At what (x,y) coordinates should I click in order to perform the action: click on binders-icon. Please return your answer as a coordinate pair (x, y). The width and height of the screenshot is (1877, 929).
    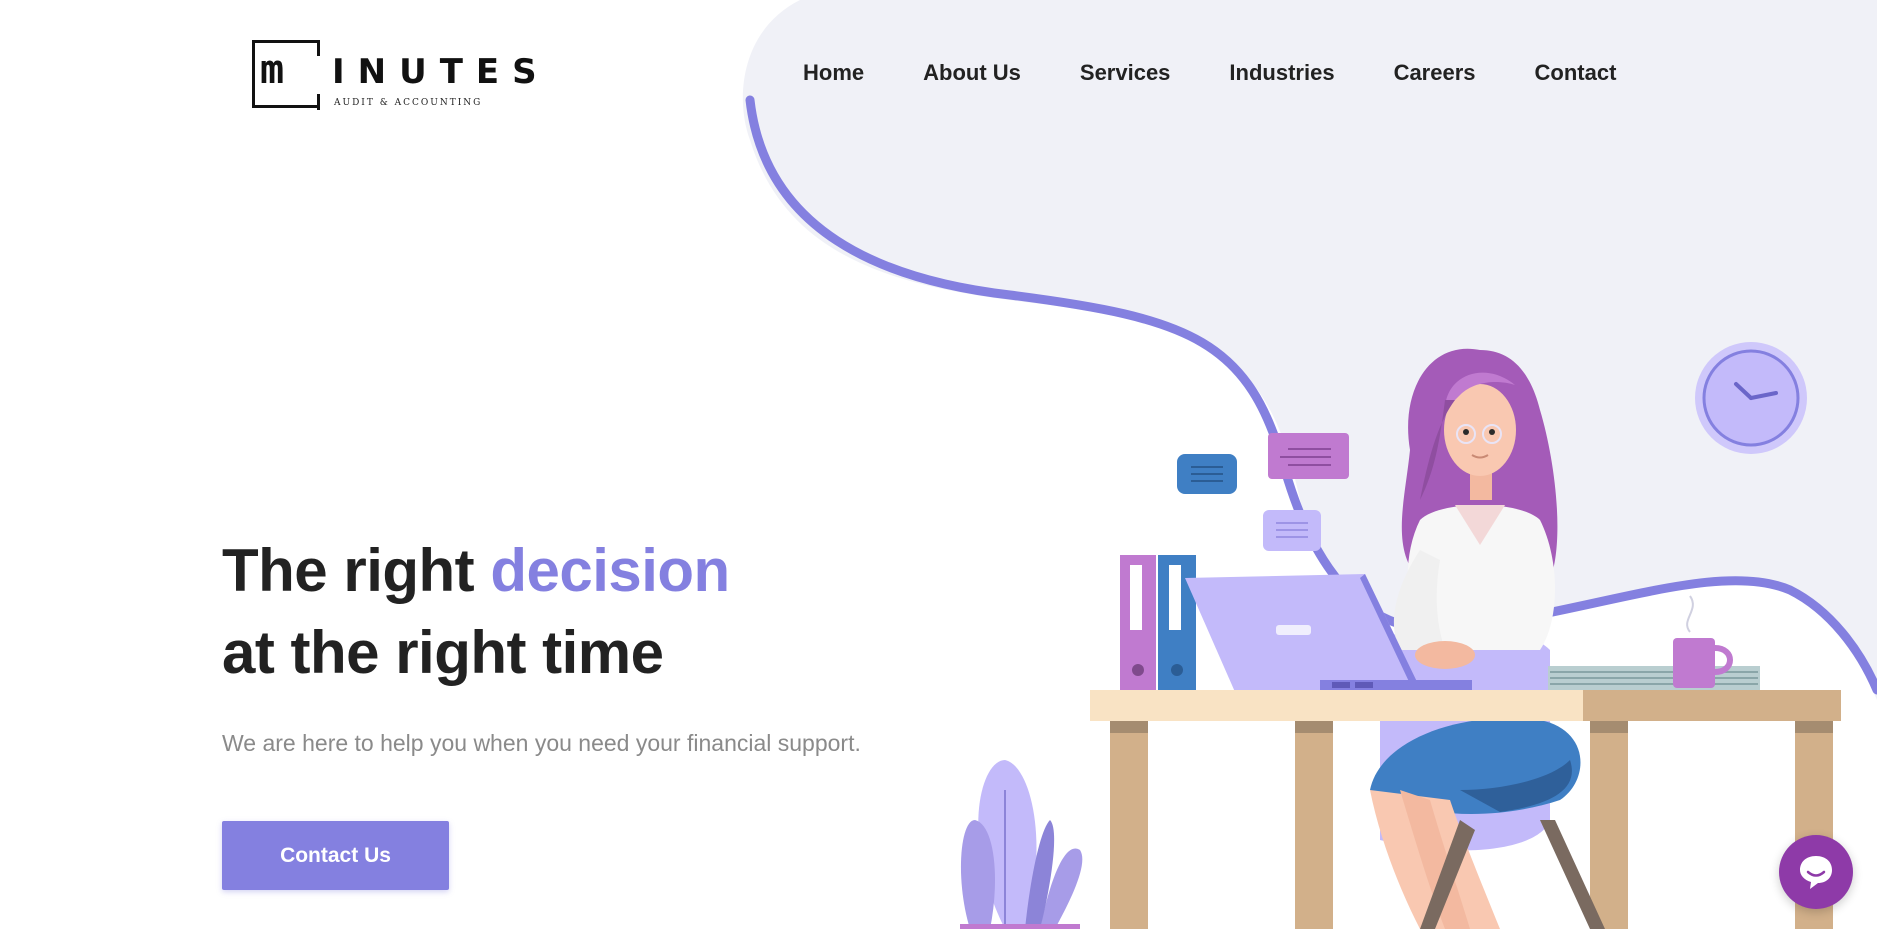
    Looking at the image, I should click on (1158, 622).